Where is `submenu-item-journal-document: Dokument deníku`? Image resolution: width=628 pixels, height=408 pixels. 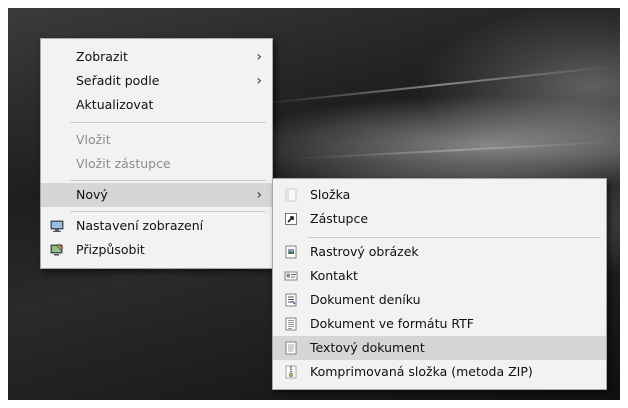 submenu-item-journal-document: Dokument deníku is located at coordinates (439, 300).